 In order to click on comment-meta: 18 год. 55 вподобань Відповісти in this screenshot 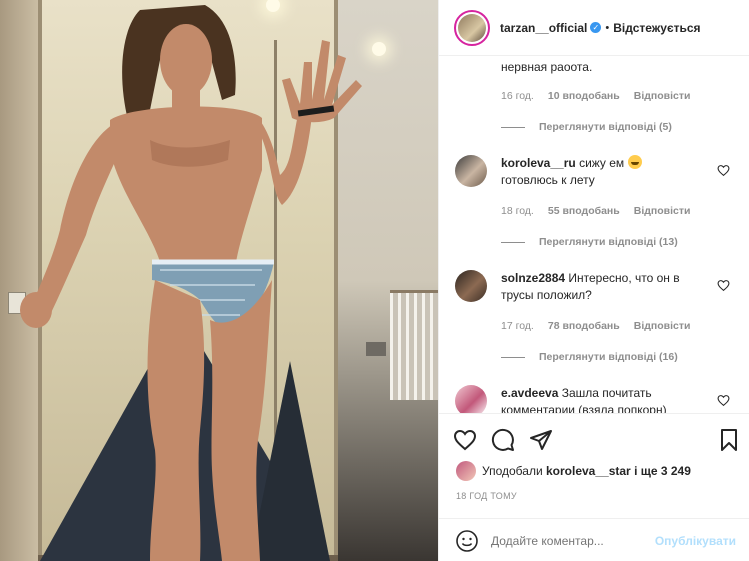, I will do `click(595, 211)`.